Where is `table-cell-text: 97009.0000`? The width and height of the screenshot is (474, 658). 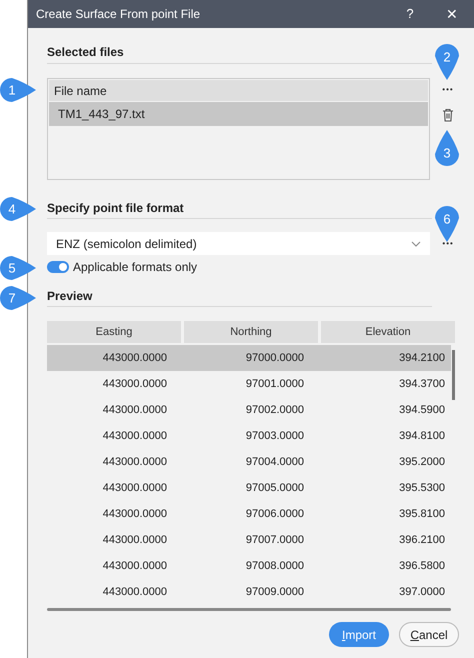 table-cell-text: 97009.0000 is located at coordinates (275, 592).